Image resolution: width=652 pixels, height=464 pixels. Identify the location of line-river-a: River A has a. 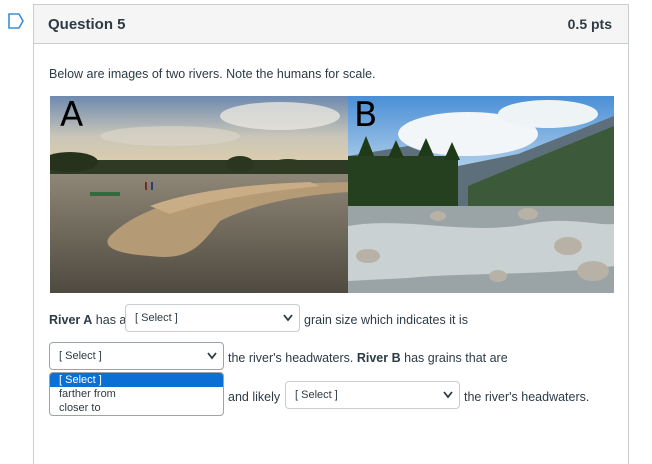
(87, 320).